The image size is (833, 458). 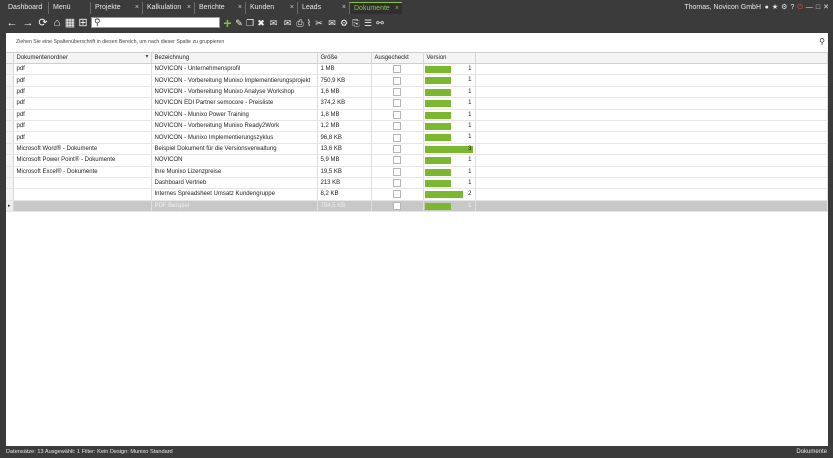 I want to click on grid-view-icon: ⊞, so click(x=83, y=23).